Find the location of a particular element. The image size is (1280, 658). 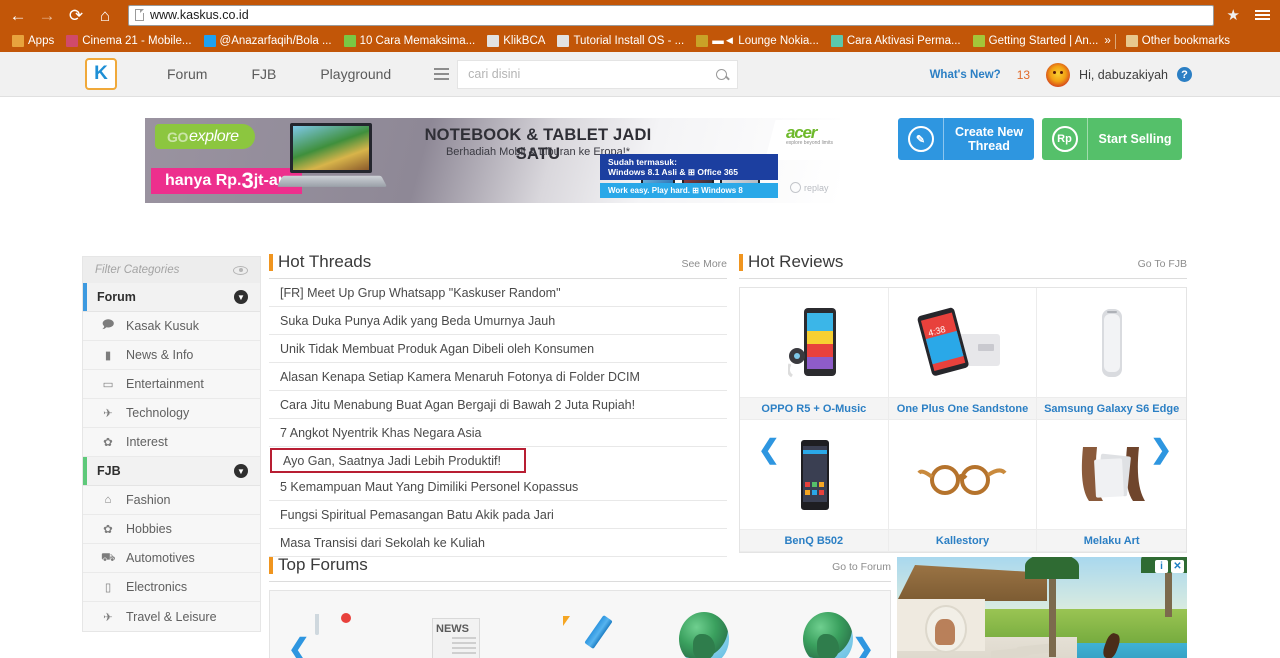

replay-control: replay is located at coordinates (809, 187).